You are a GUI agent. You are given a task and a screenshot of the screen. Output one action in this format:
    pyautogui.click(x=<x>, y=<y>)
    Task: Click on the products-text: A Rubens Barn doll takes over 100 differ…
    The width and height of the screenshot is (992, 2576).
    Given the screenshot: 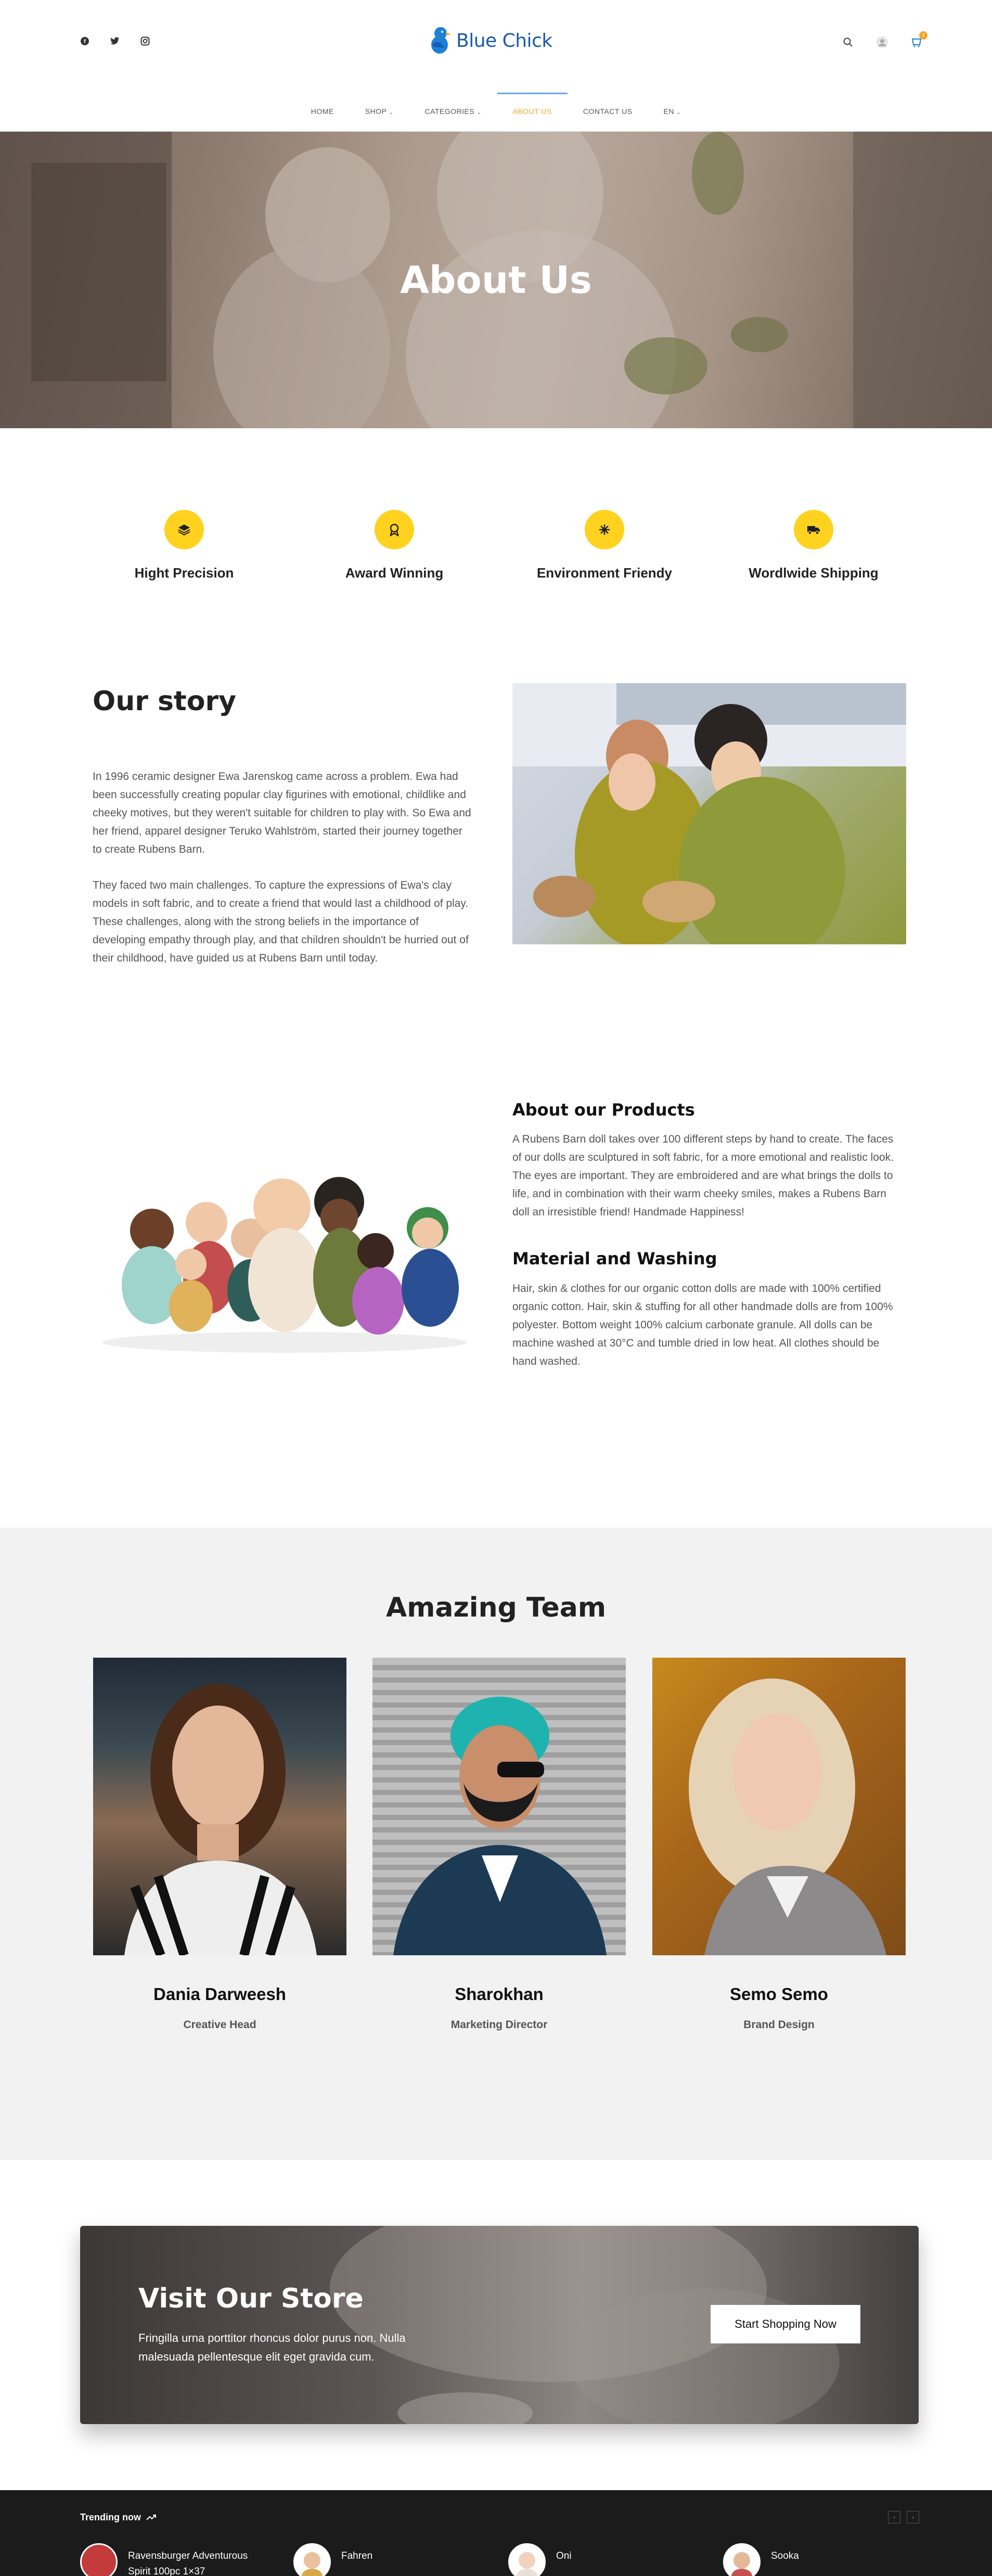 What is the action you would take?
    pyautogui.click(x=703, y=1175)
    